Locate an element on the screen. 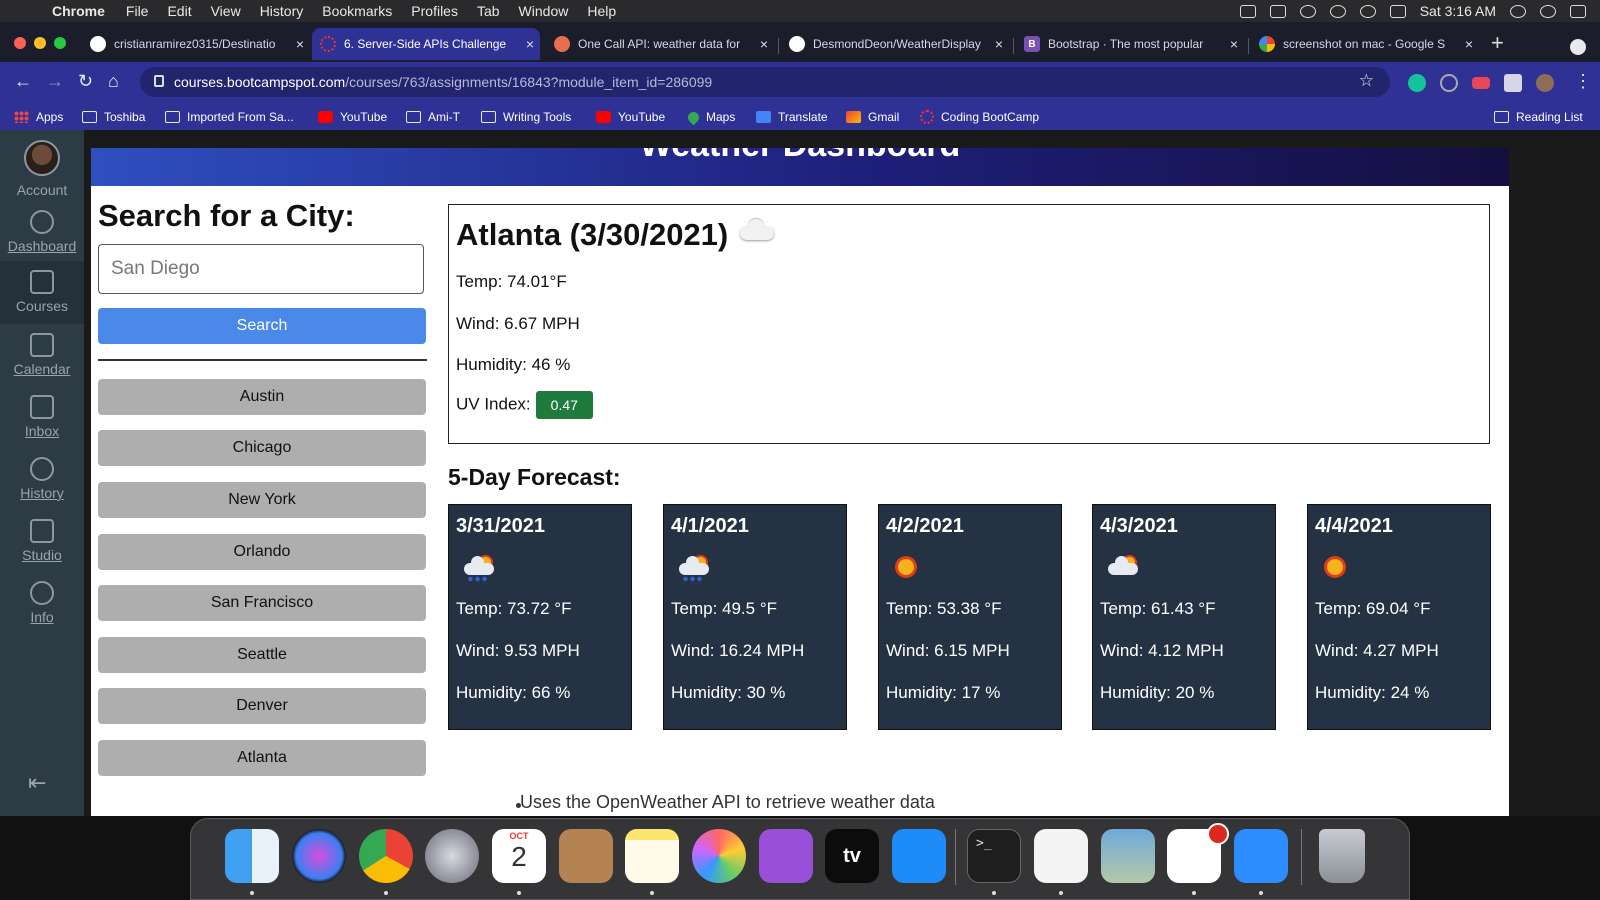 The image size is (1600, 900). nav-history: History is located at coordinates (42, 479).